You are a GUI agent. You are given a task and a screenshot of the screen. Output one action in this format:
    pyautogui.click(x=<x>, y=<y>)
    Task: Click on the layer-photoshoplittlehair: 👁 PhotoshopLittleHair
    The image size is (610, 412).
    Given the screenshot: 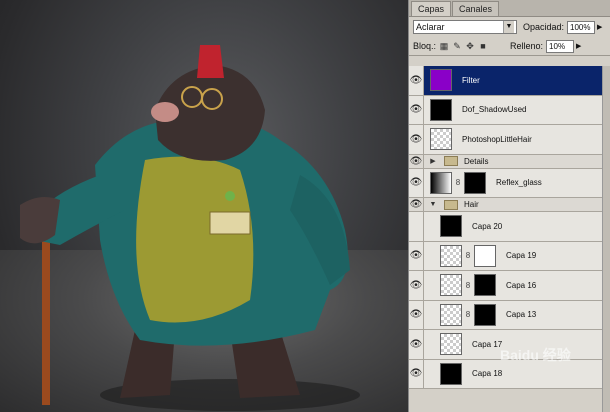 What is the action you would take?
    pyautogui.click(x=507, y=140)
    